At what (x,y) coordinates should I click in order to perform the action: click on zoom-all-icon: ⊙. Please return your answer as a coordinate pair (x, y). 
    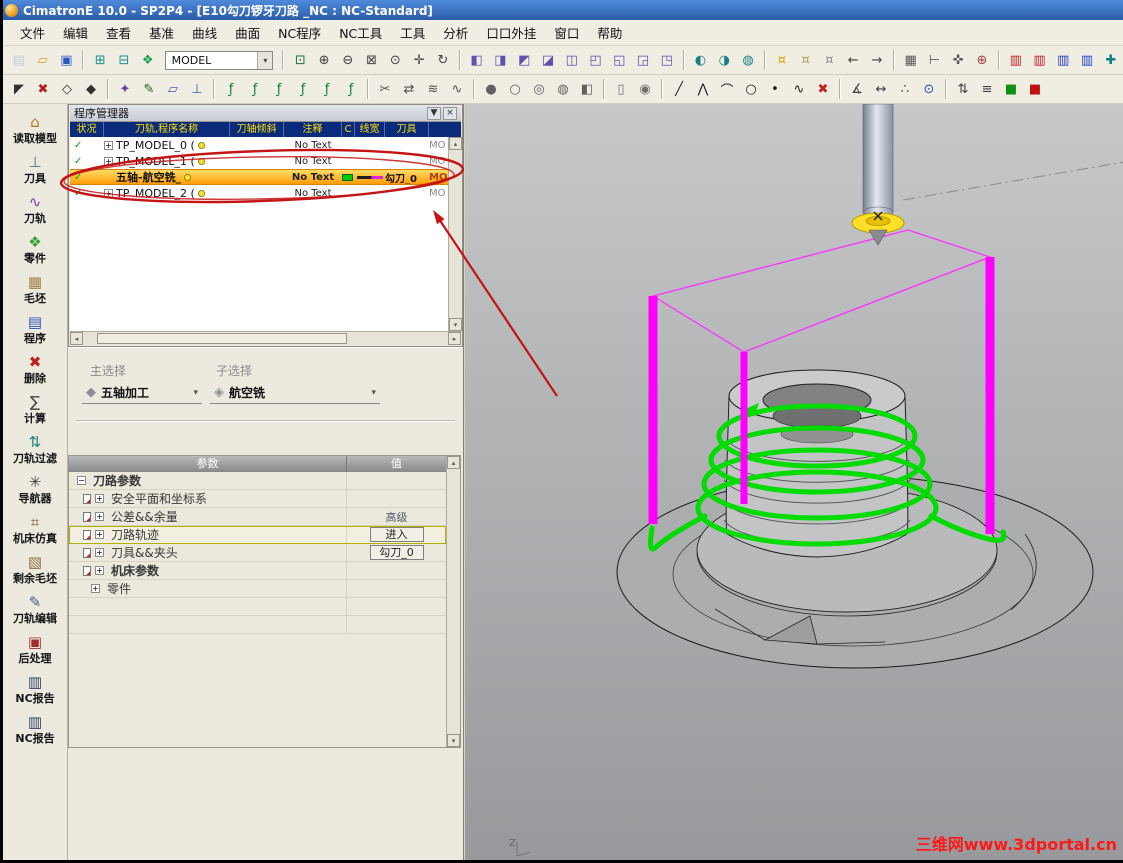
    Looking at the image, I should click on (396, 60).